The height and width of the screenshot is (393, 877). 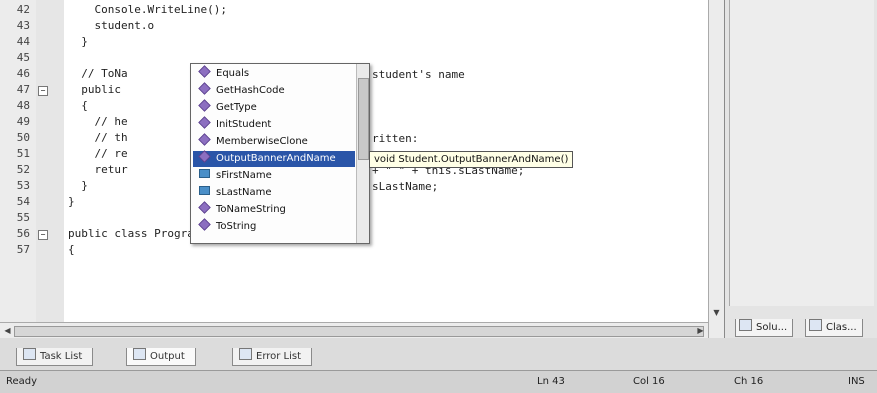 I want to click on horizontal-scrollbar: ◀ ▶, so click(x=354, y=330).